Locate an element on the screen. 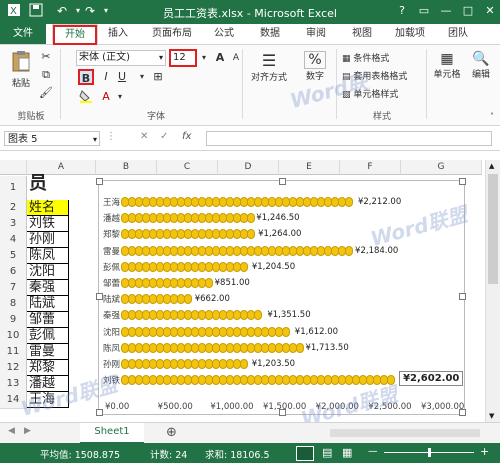  column-header-g: G is located at coordinates (441, 167).